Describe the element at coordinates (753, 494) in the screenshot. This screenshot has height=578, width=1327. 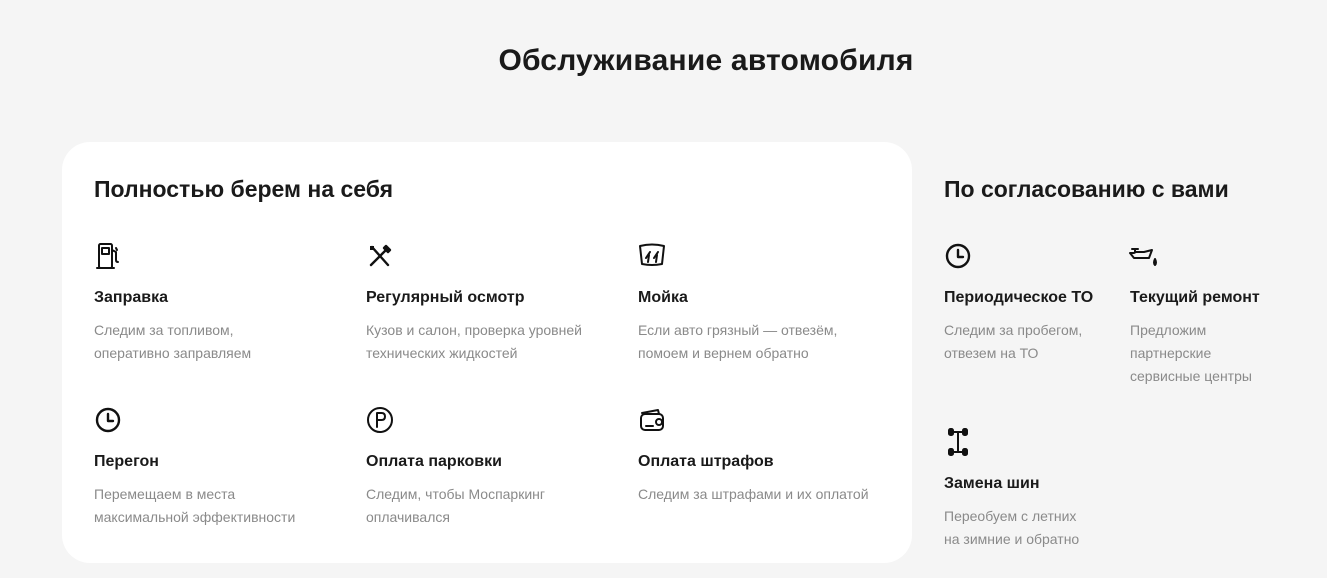
I see `feature-description: Следим за штрафами и их оплатой` at that location.